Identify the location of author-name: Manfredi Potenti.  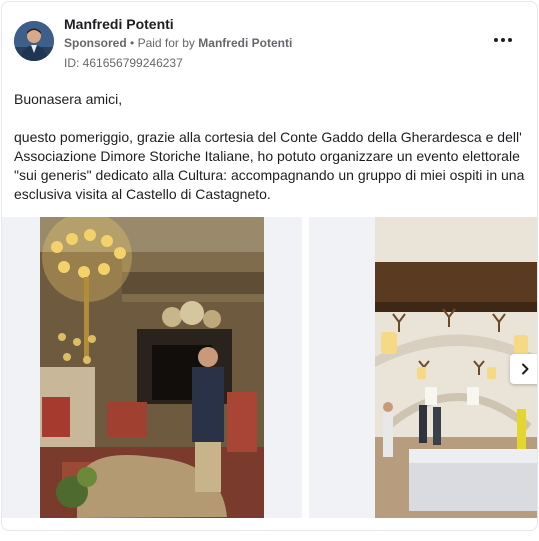
(119, 24).